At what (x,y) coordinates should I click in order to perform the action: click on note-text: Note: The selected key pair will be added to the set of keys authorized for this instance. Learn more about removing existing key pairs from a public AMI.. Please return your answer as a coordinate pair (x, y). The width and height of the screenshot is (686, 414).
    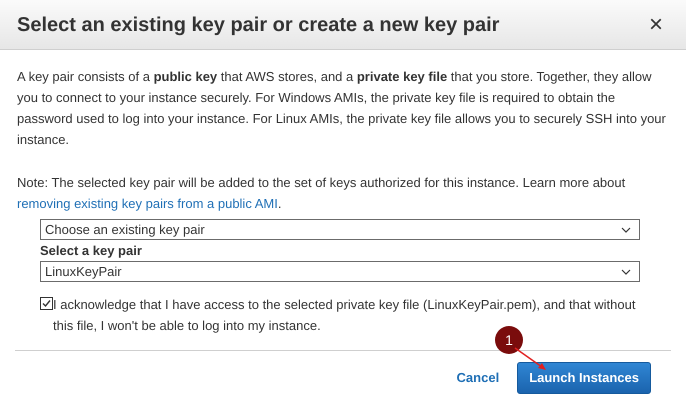
    Looking at the image, I should click on (321, 193).